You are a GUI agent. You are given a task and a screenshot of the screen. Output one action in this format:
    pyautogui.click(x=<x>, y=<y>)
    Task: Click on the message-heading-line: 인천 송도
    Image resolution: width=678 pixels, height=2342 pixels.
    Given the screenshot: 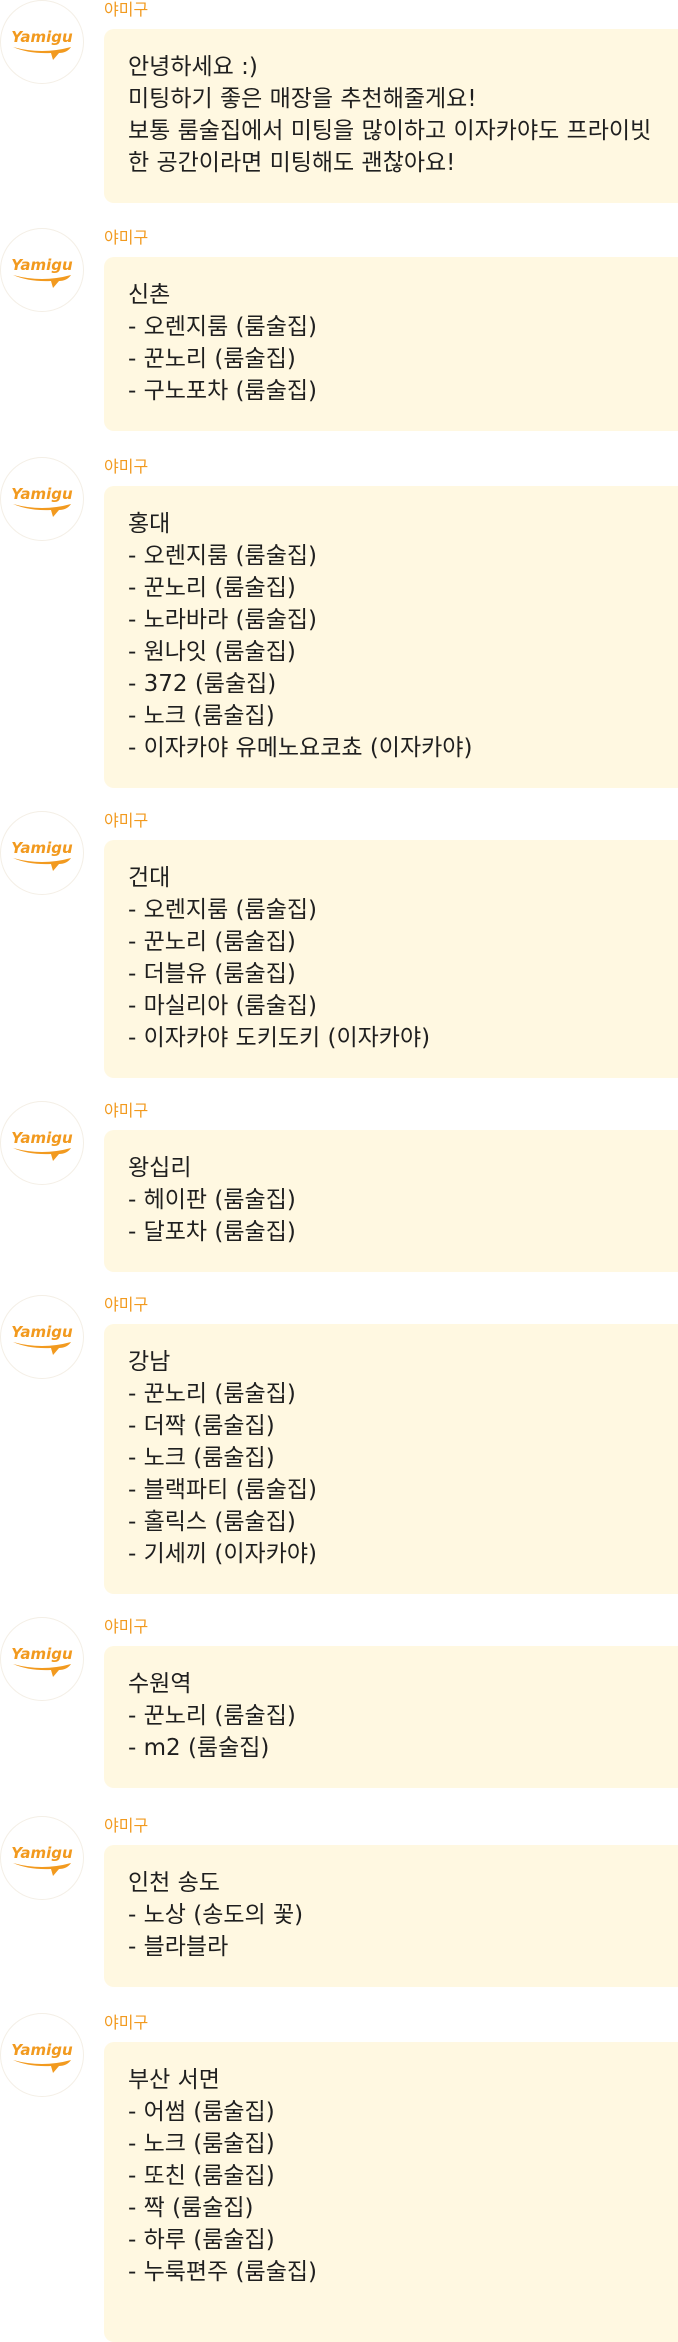 What is the action you would take?
    pyautogui.click(x=174, y=1883)
    